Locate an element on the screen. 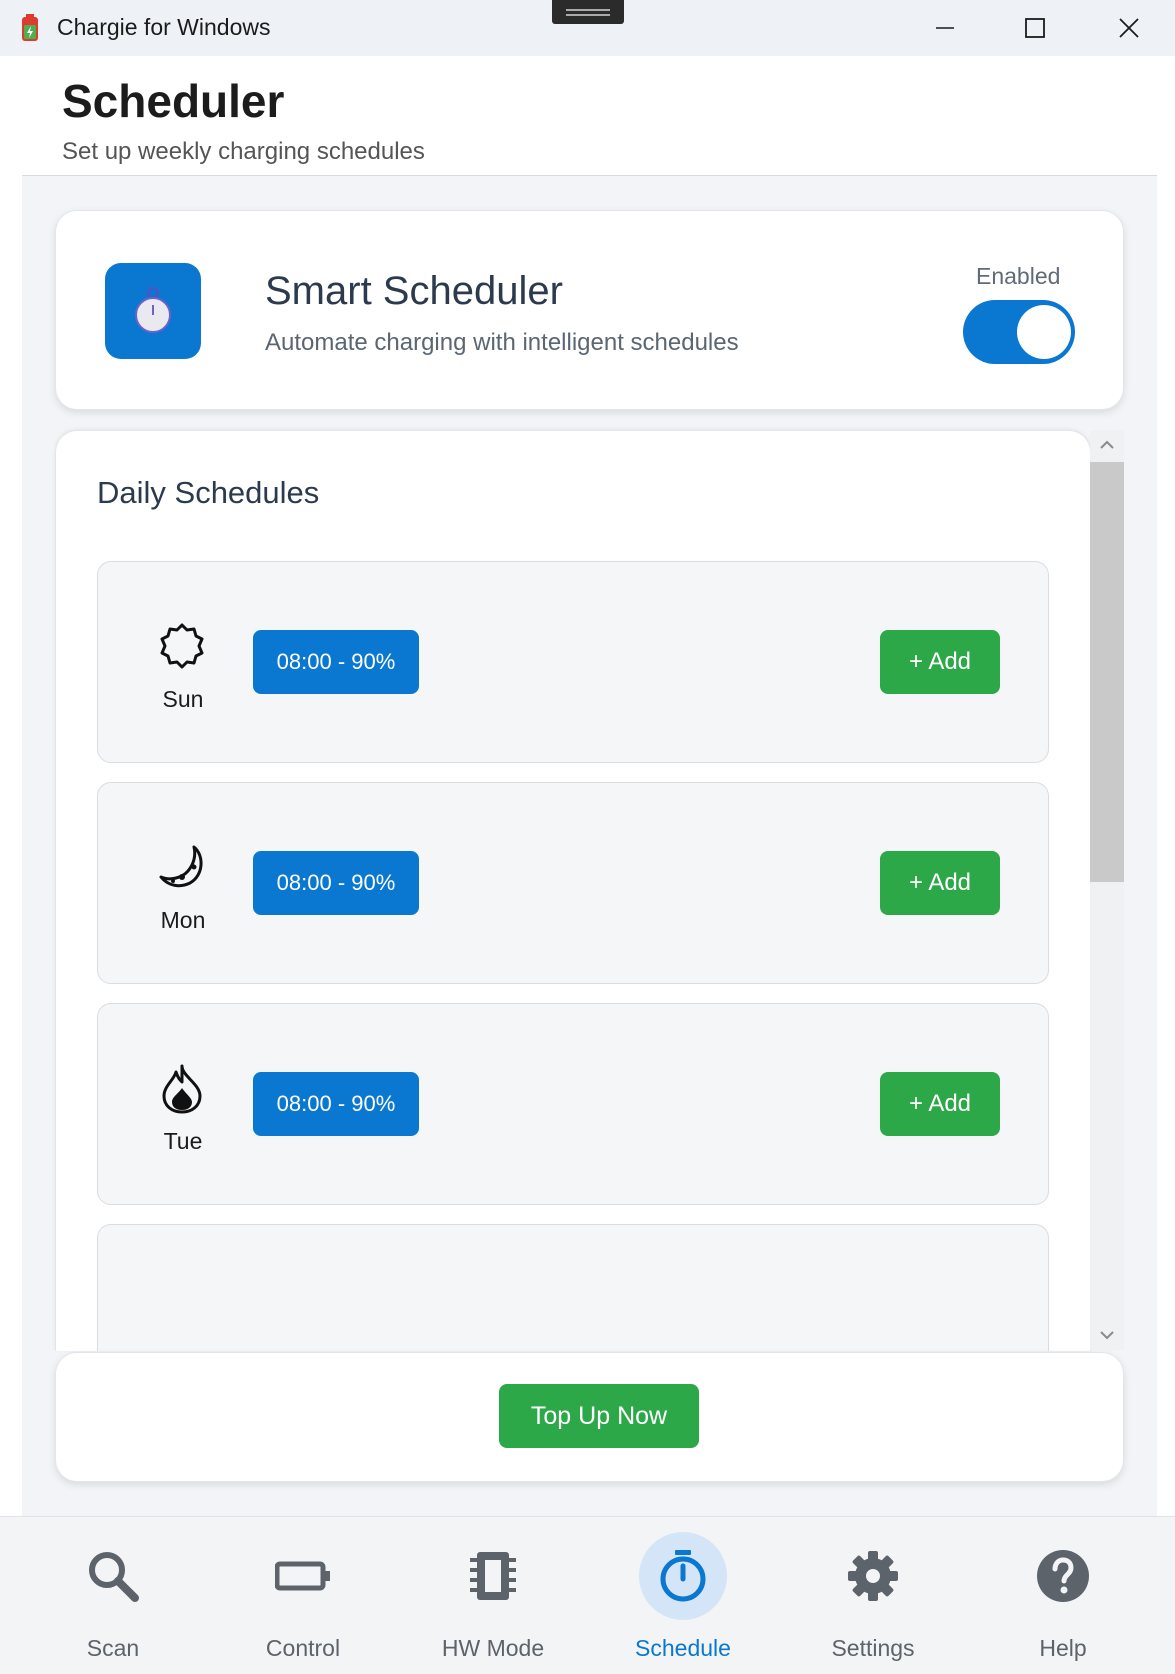 The height and width of the screenshot is (1674, 1175). title-bar: Chargie for Windows is located at coordinates (587, 28).